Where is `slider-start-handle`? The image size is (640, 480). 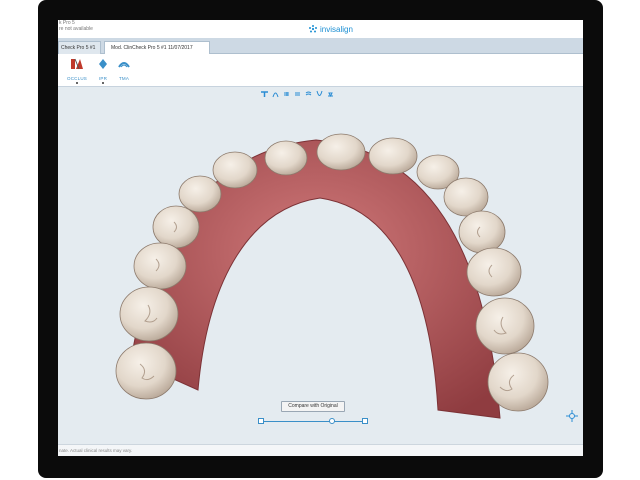 slider-start-handle is located at coordinates (261, 421).